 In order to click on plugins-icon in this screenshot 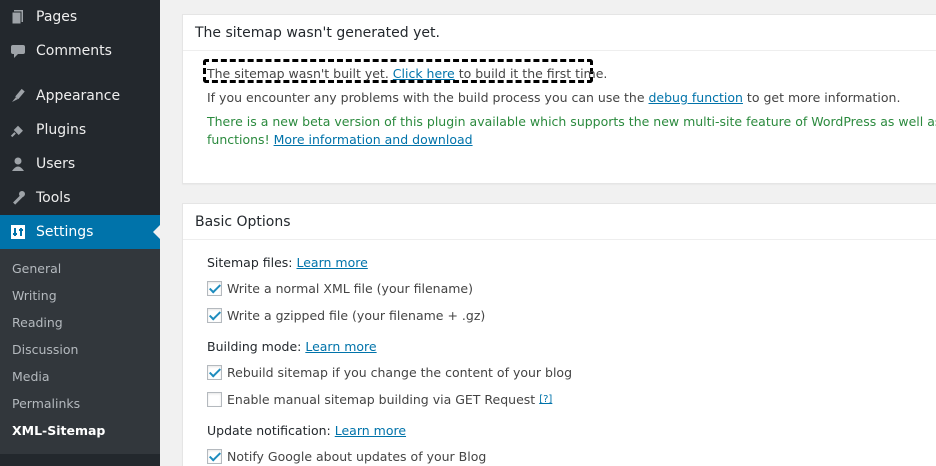, I will do `click(18, 130)`.